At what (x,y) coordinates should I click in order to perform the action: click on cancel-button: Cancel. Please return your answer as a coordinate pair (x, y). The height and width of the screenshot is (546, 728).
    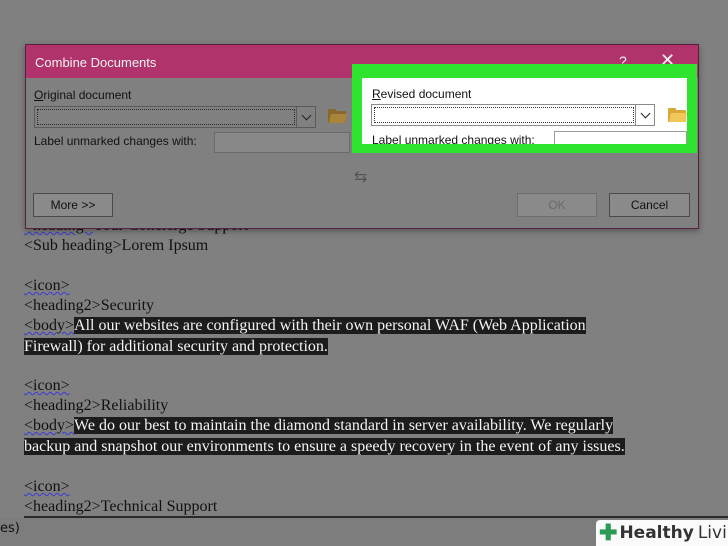
    Looking at the image, I should click on (649, 205).